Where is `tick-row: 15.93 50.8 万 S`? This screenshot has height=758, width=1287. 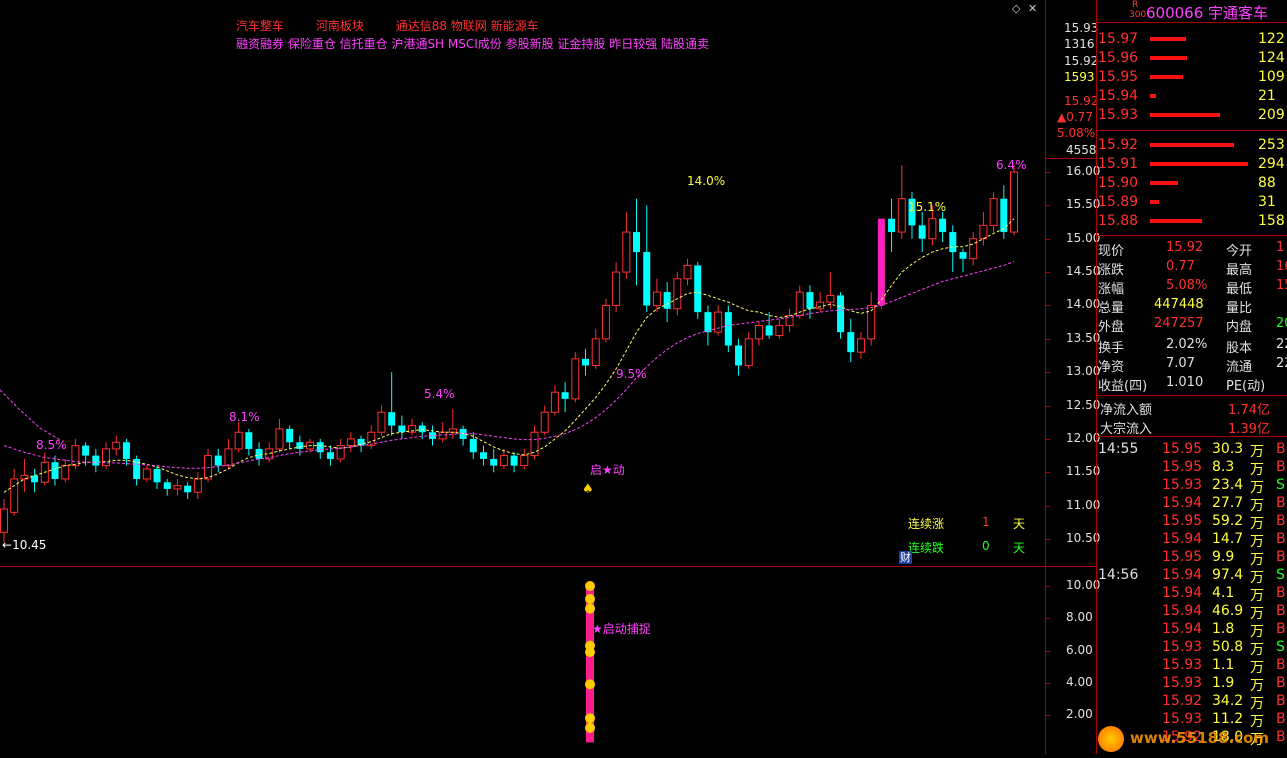 tick-row: 15.93 50.8 万 S is located at coordinates (1192, 648).